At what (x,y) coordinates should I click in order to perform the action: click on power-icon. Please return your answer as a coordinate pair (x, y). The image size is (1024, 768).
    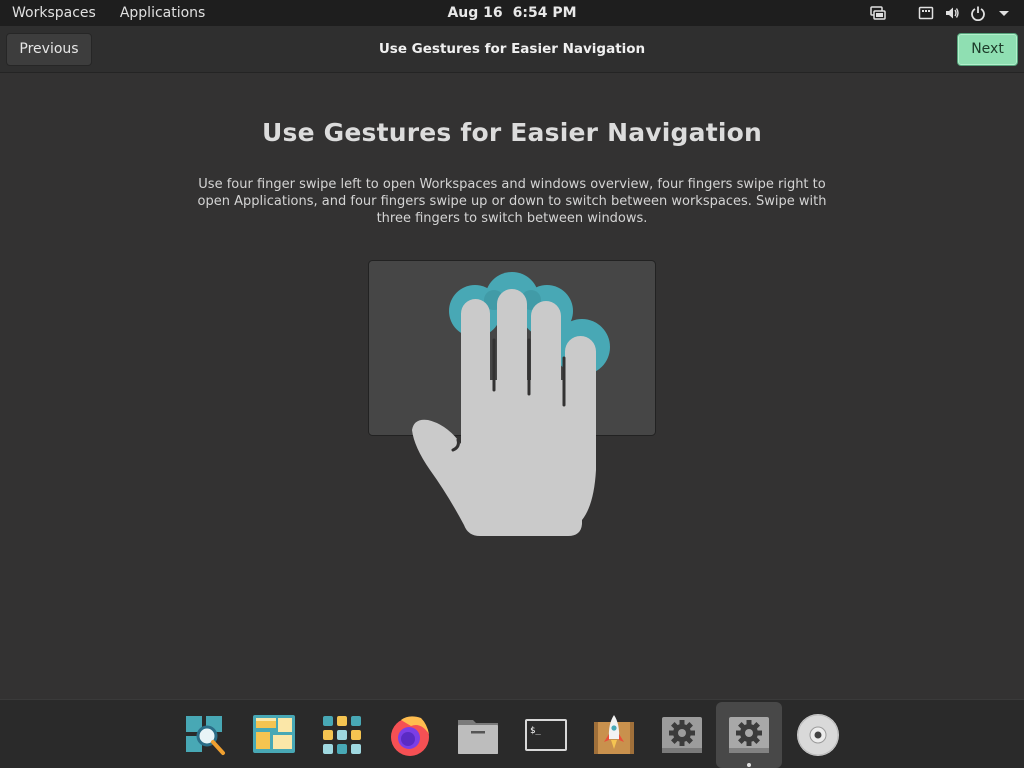
    Looking at the image, I should click on (978, 13).